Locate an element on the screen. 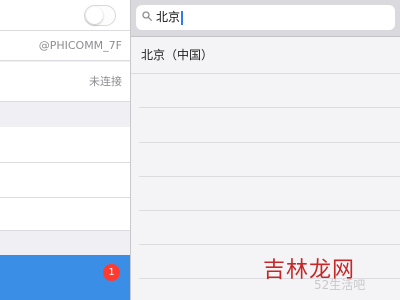 This screenshot has height=300, width=400. search-input: 北京 is located at coordinates (169, 17).